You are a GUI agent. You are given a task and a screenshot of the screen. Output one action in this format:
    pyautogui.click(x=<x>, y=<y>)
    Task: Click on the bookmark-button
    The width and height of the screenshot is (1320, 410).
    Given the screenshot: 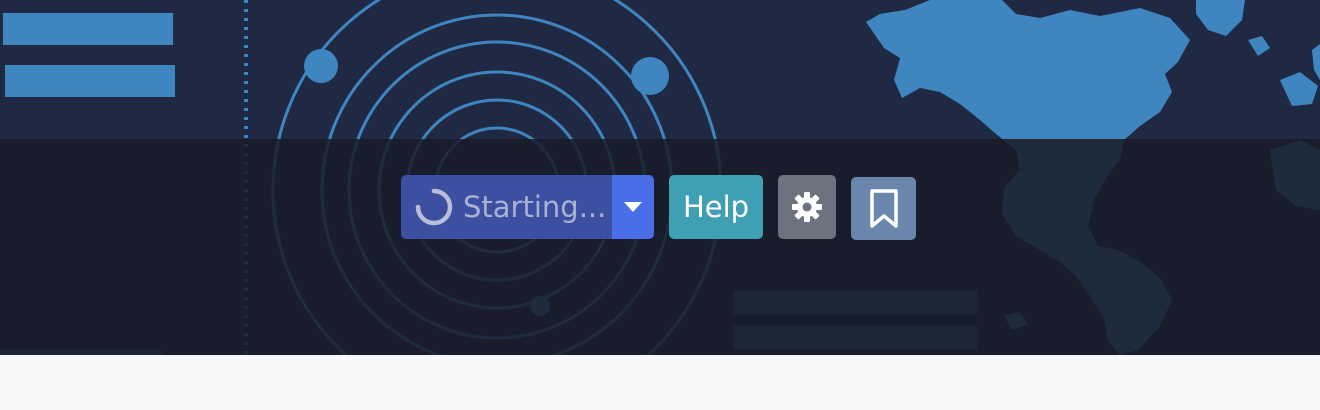 What is the action you would take?
    pyautogui.click(x=883, y=208)
    